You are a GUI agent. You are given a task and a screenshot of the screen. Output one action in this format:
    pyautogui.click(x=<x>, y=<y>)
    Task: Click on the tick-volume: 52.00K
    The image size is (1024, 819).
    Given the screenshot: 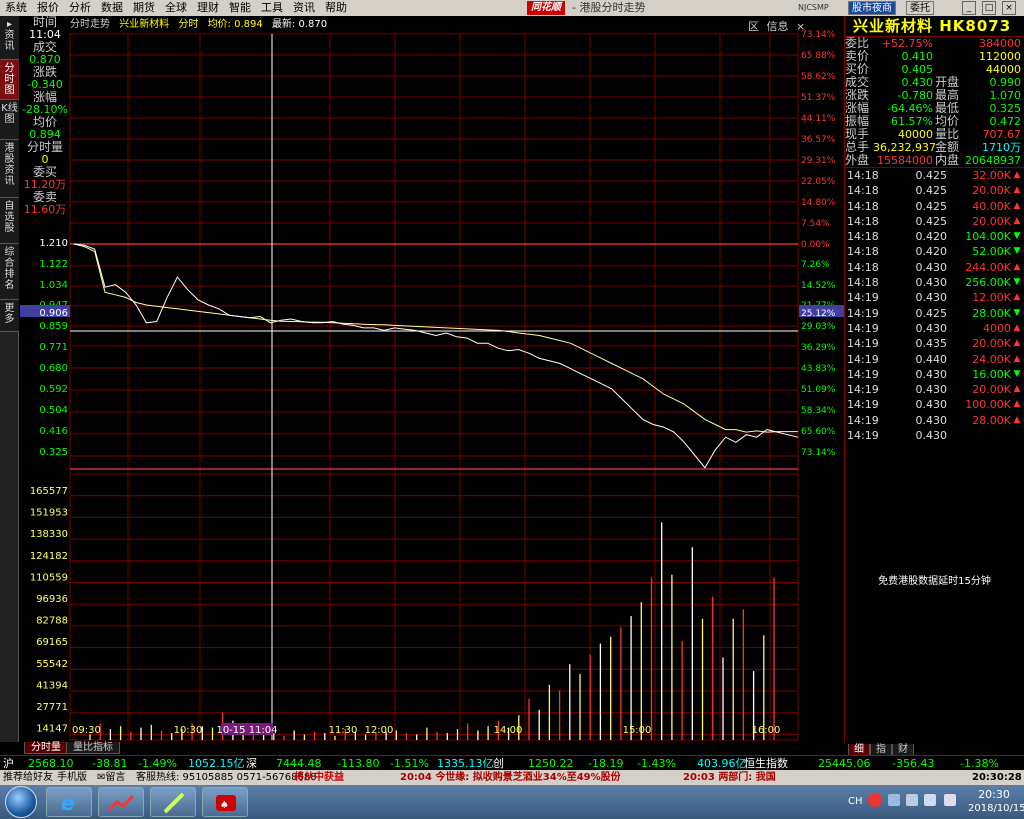 What is the action you would take?
    pyautogui.click(x=991, y=252)
    